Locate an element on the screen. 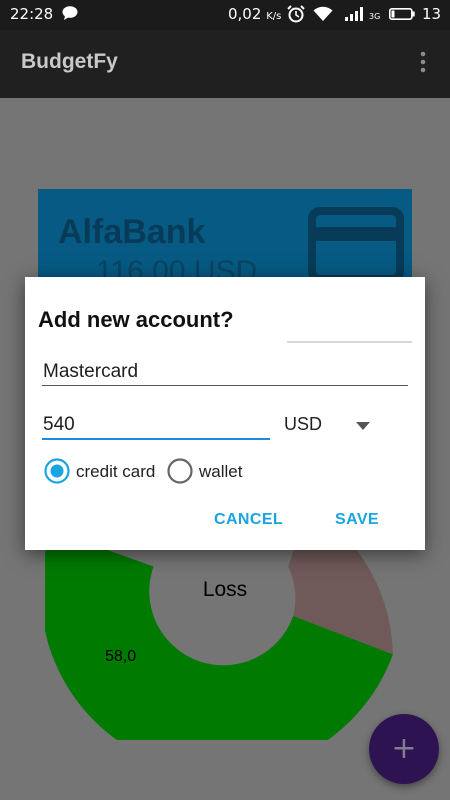 Image resolution: width=450 pixels, height=800 pixels. currency-value: USD is located at coordinates (303, 424).